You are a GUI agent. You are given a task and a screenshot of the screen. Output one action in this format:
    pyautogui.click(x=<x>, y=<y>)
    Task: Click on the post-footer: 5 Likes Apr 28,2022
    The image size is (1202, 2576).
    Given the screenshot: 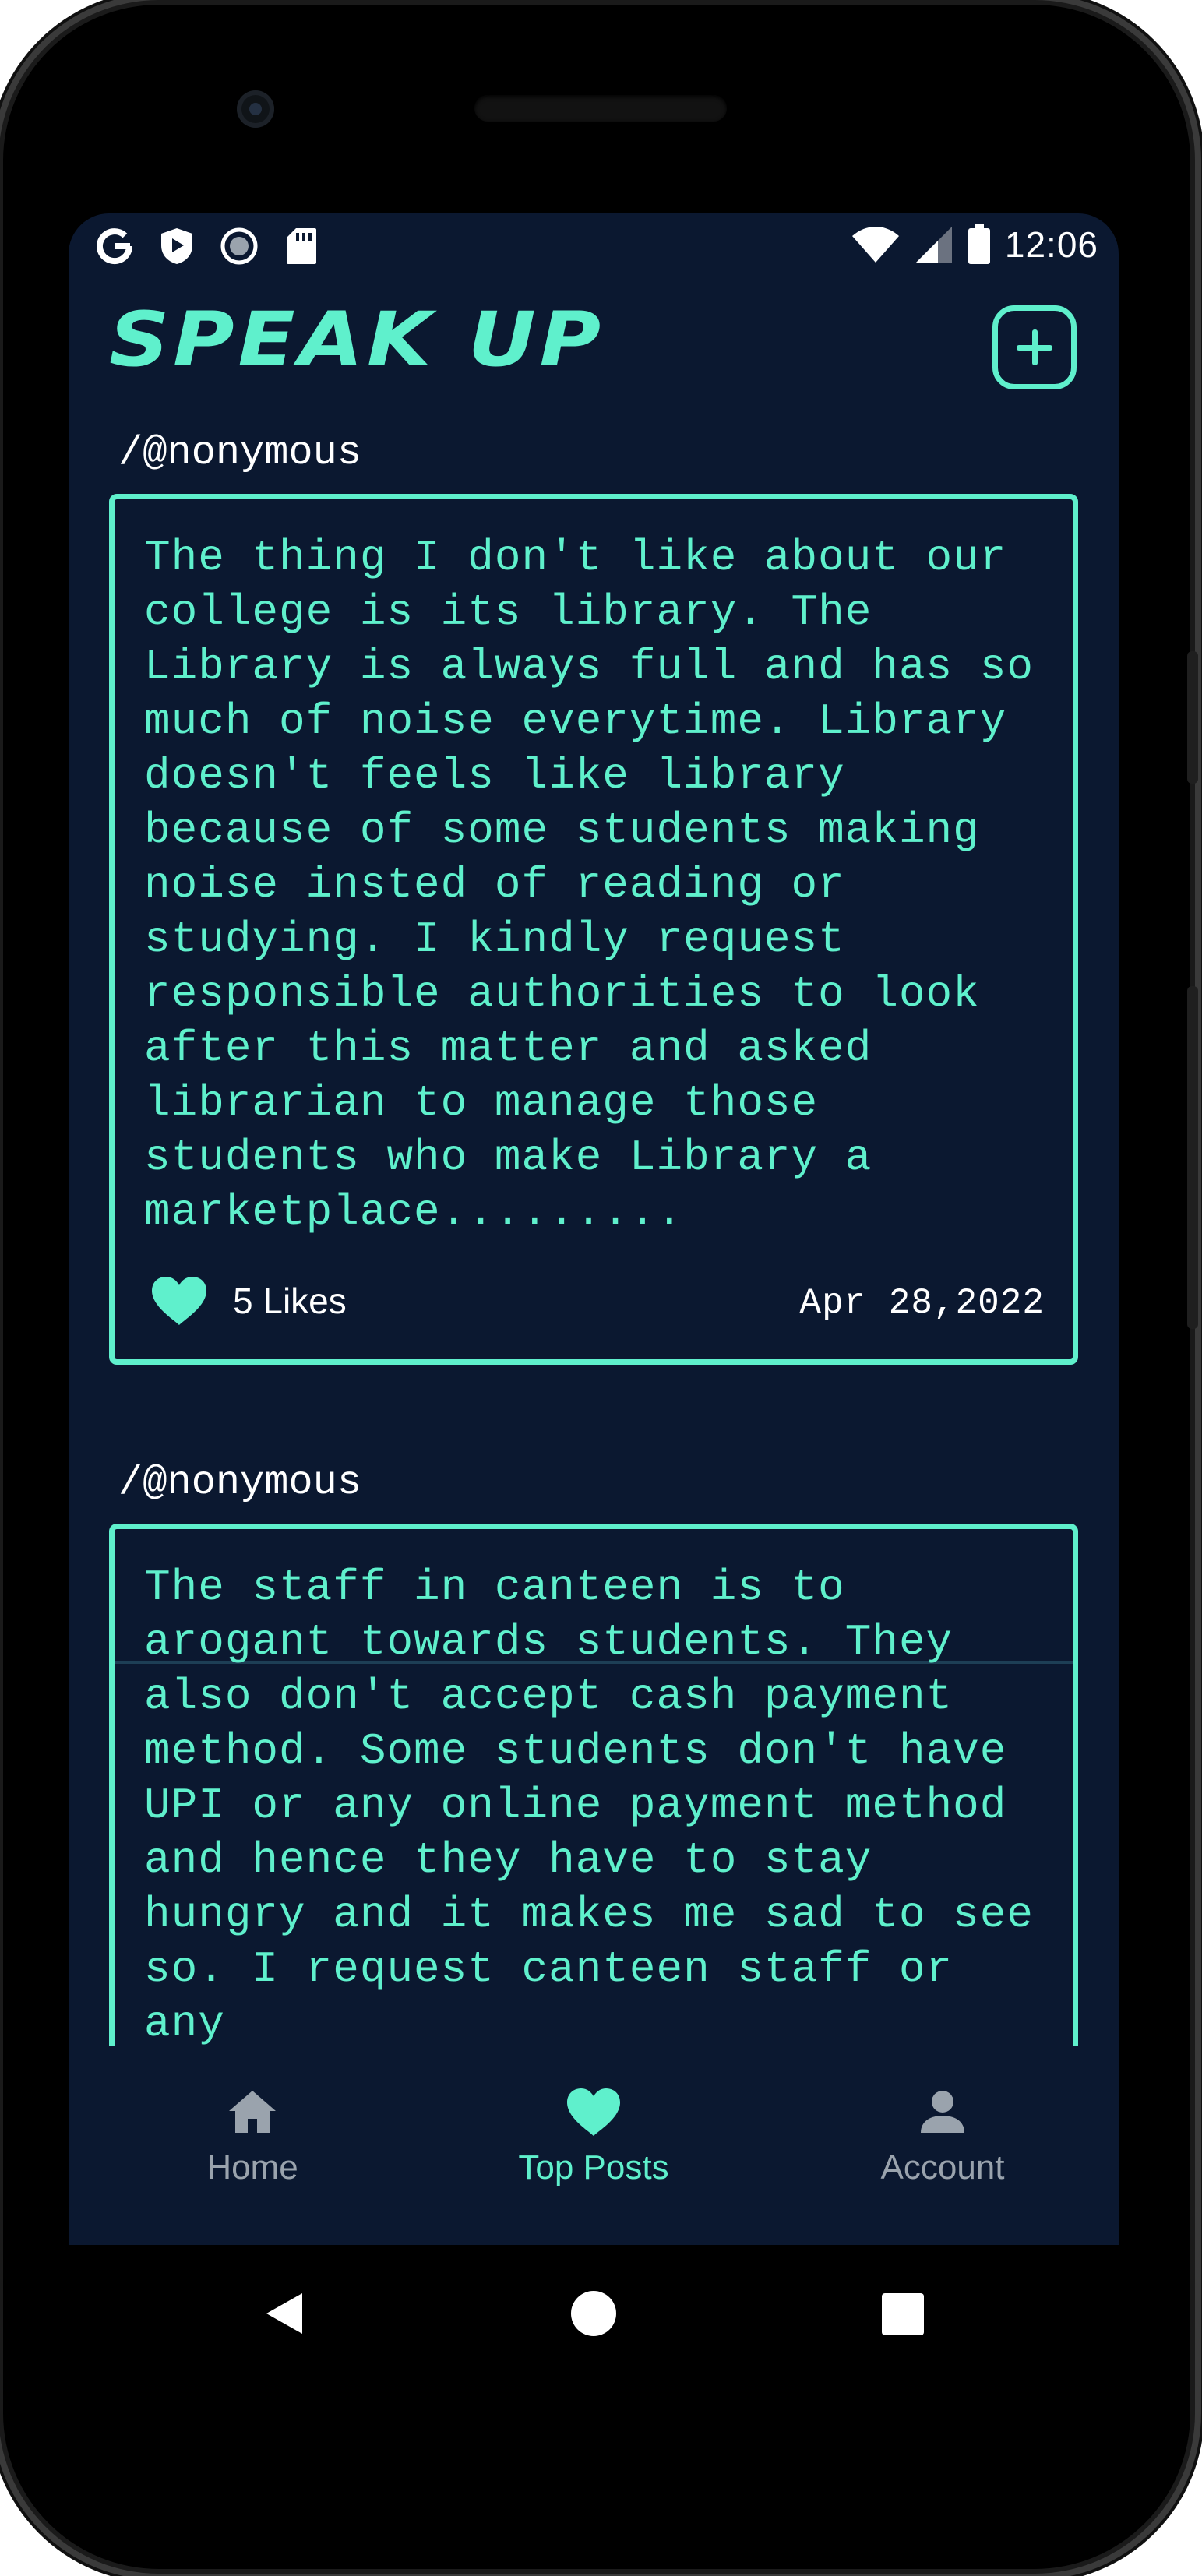 What is the action you would take?
    pyautogui.click(x=596, y=1300)
    